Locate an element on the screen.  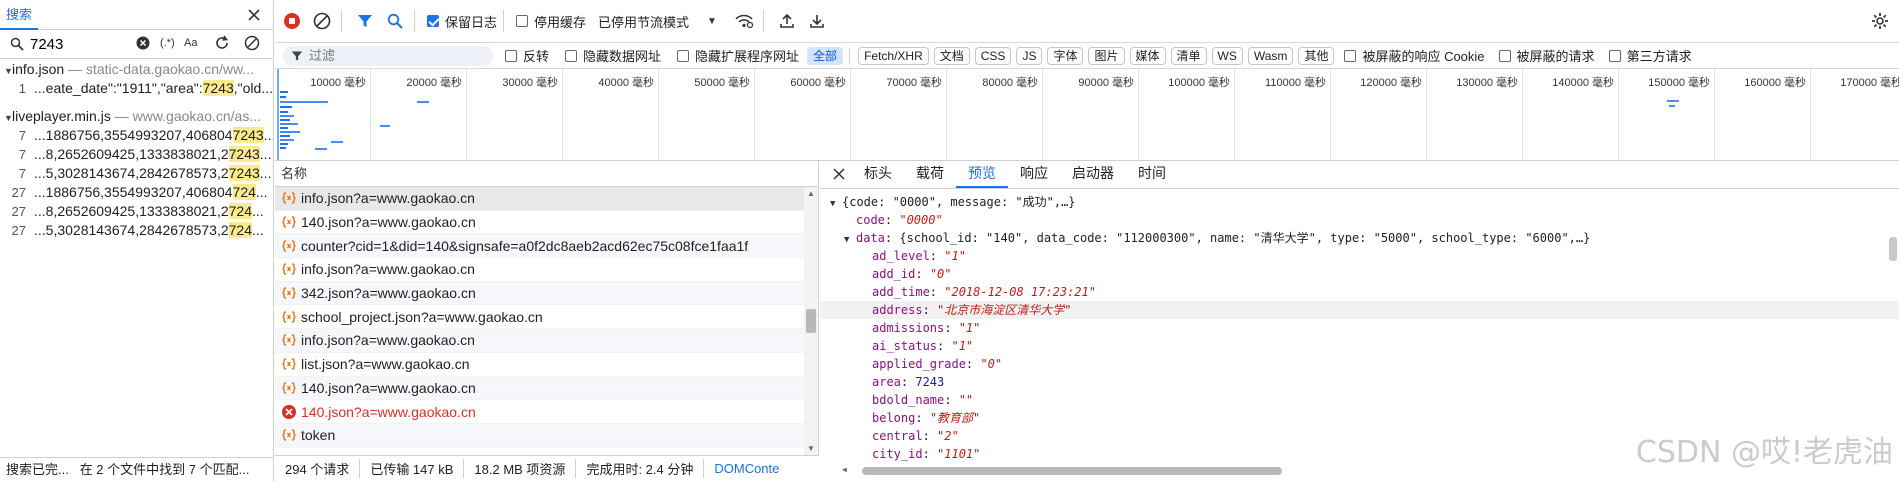
clear-log-icon is located at coordinates (322, 21).